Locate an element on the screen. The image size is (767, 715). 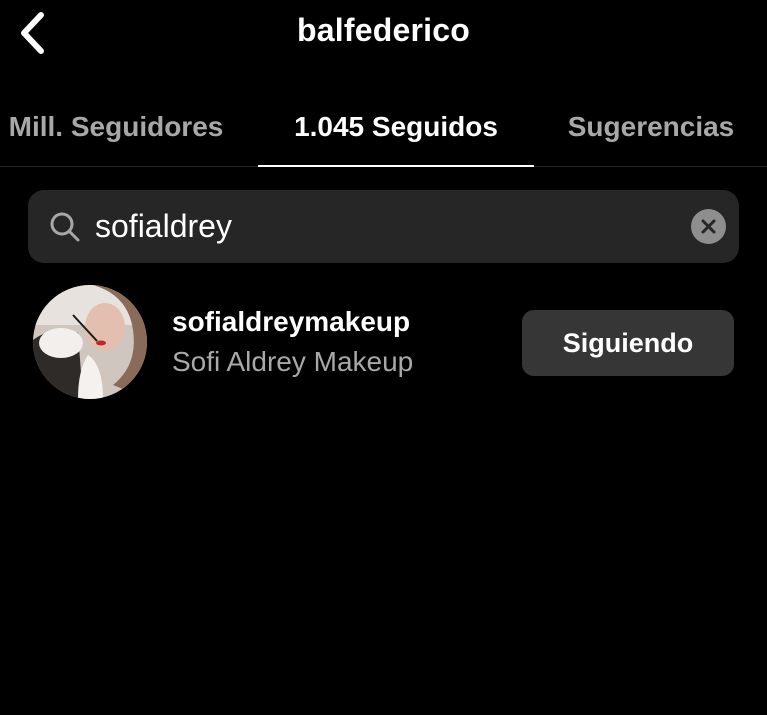
tab-suggestions: Sugerencias is located at coordinates (651, 127).